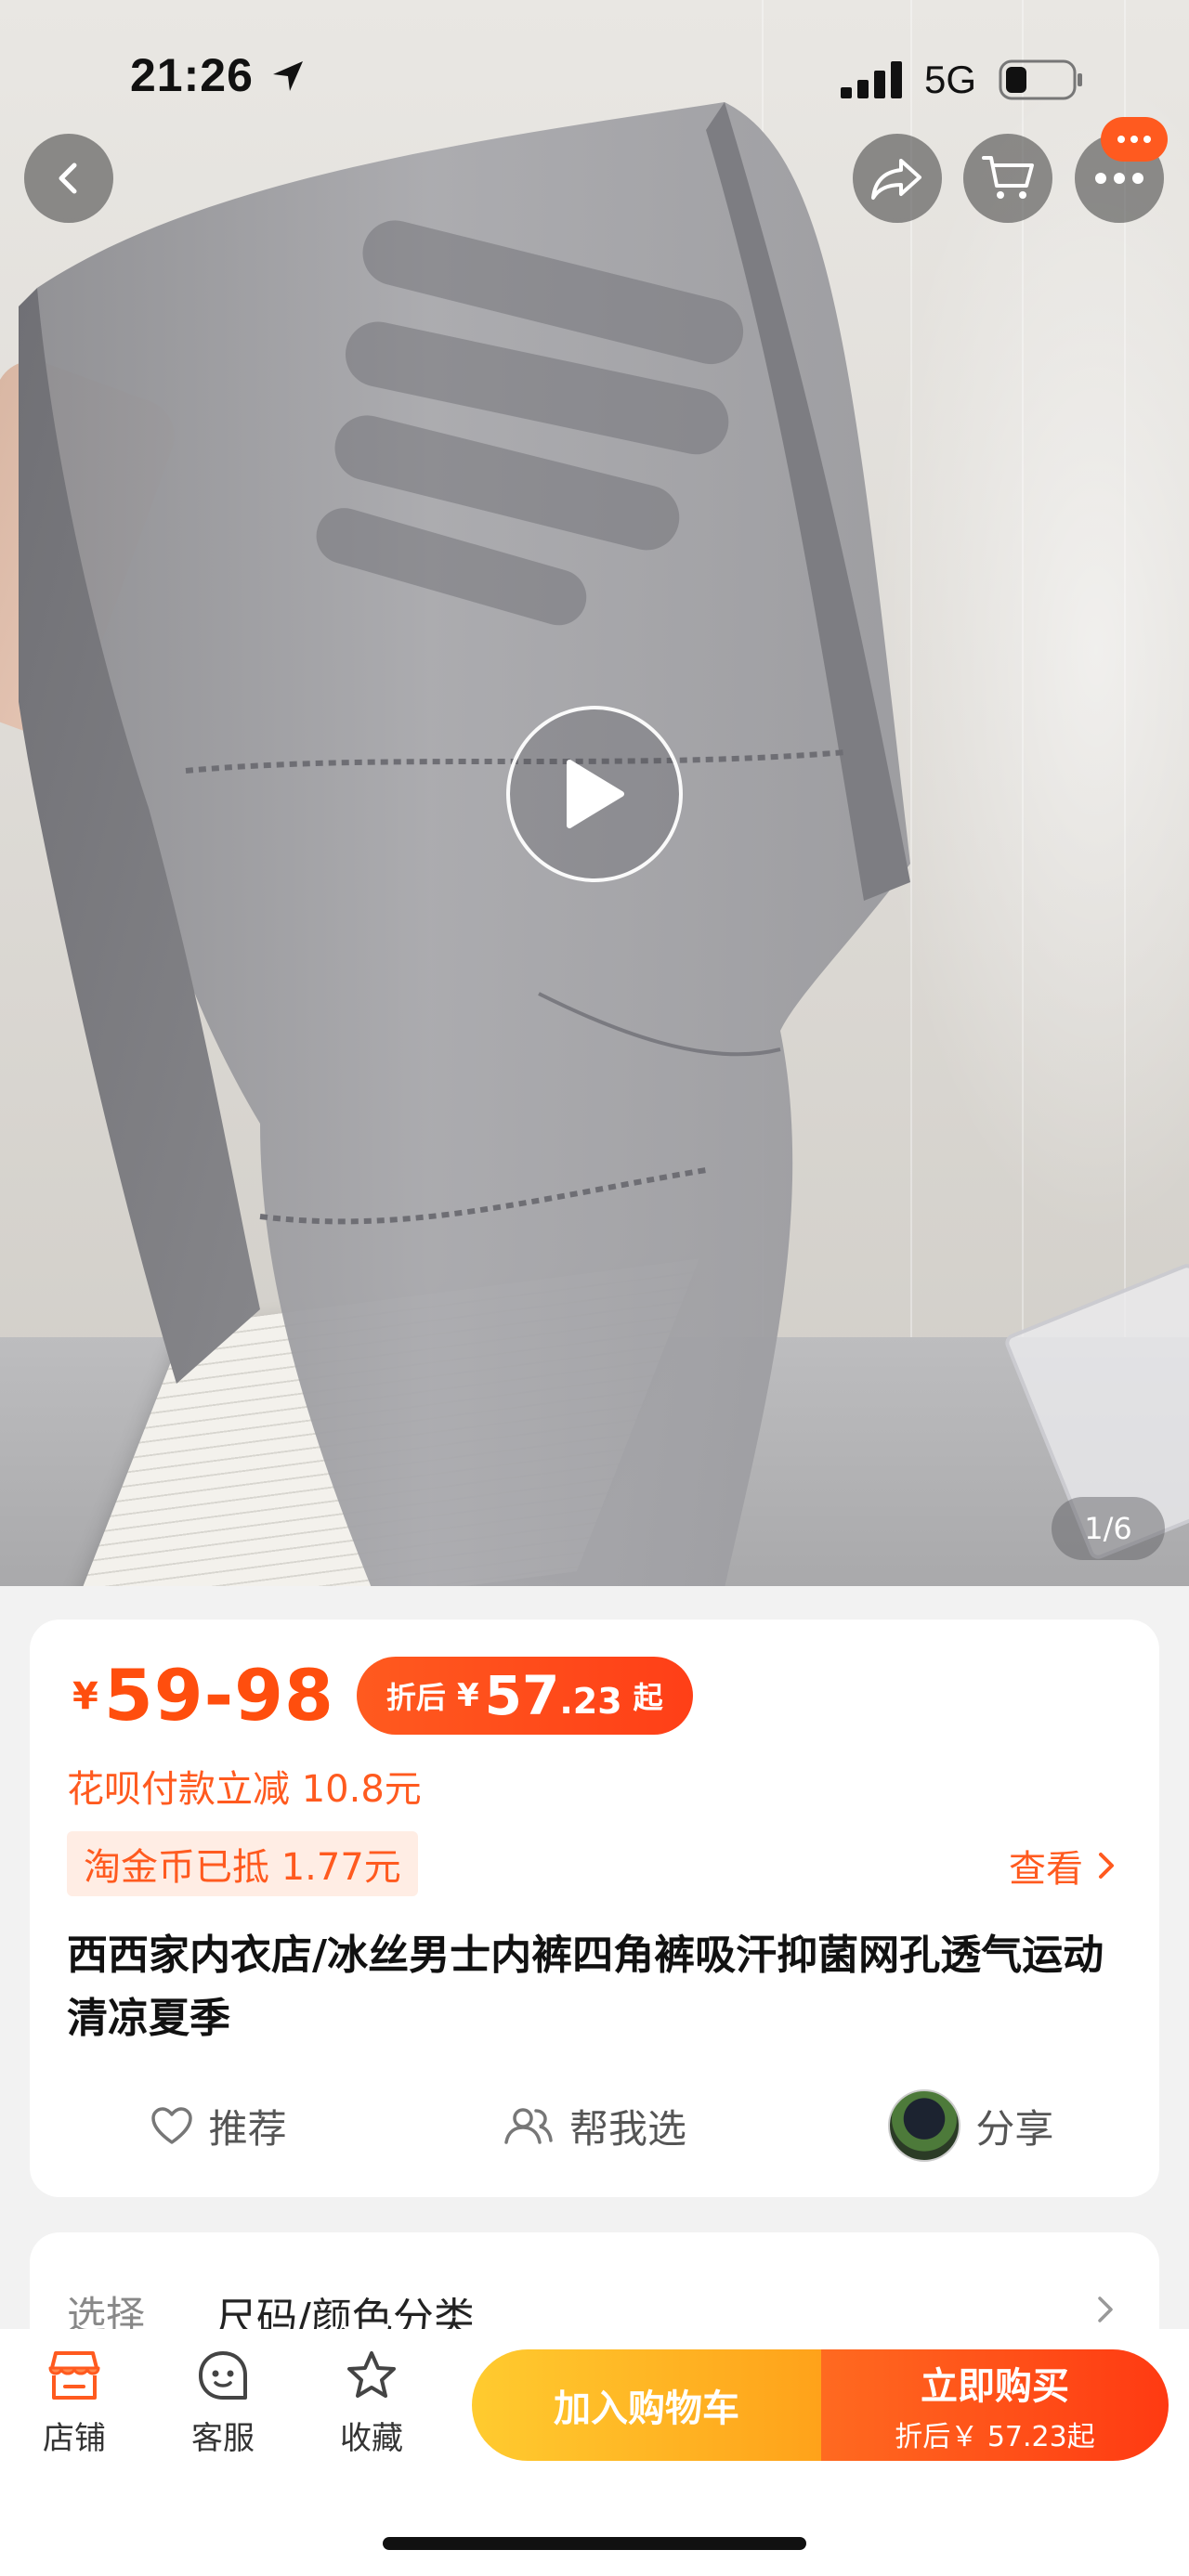  What do you see at coordinates (586, 1987) in the screenshot?
I see `product-title: 西西家内衣店/冰丝男士内裤四角裤吸汗抑菌网孔透气运动清凉夏季` at bounding box center [586, 1987].